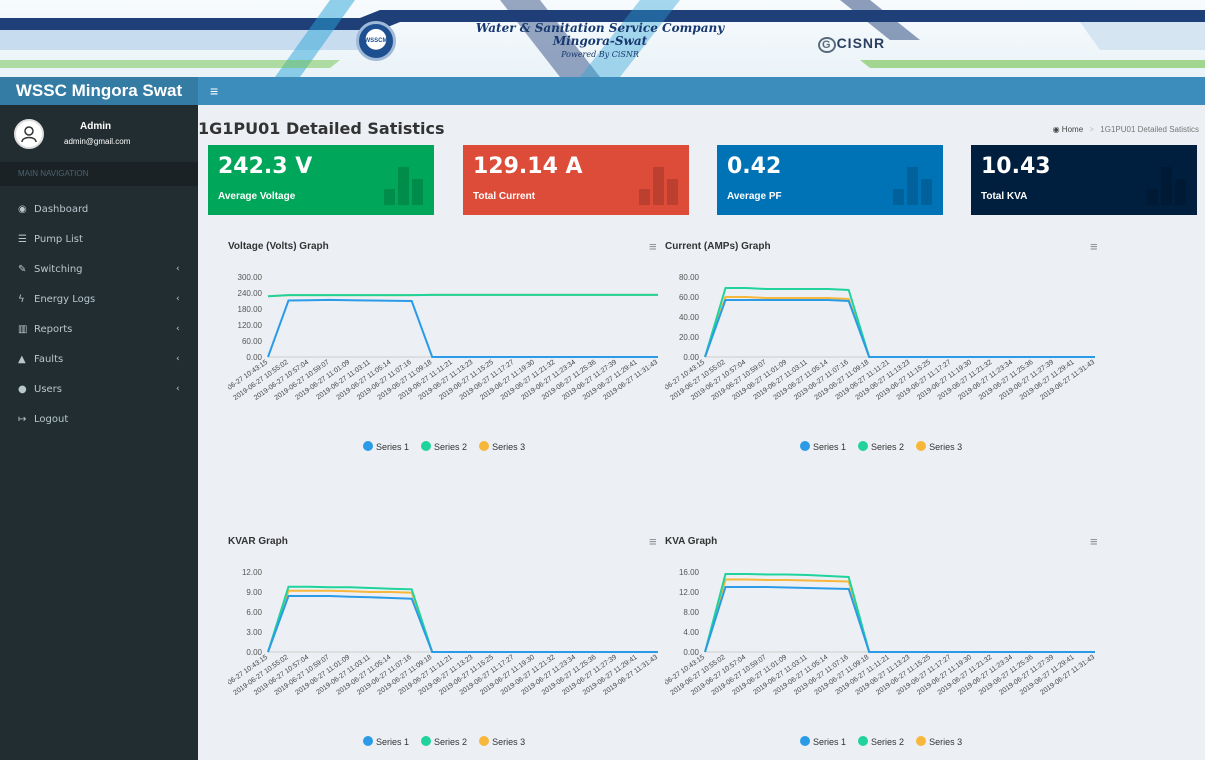 The height and width of the screenshot is (760, 1205). I want to click on y-tick-label: 40.00, so click(689, 317).